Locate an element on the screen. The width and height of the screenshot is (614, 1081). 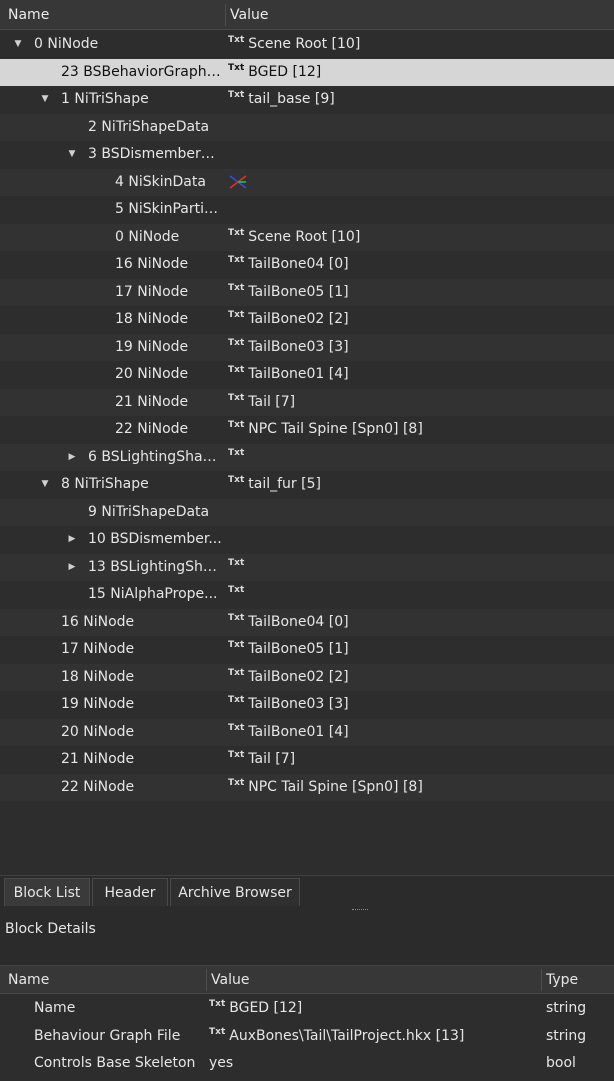
tree-row-name: 19 NiNode is located at coordinates (152, 346).